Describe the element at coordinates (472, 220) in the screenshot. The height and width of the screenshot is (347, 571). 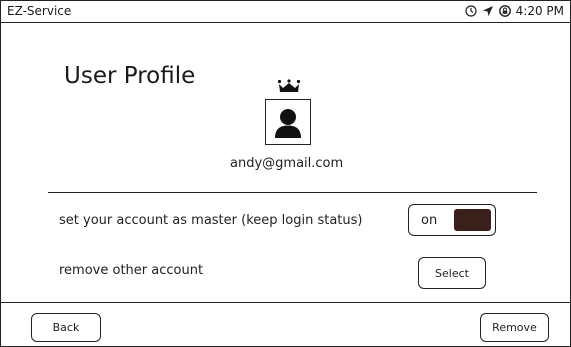
I see `toggle-knob` at that location.